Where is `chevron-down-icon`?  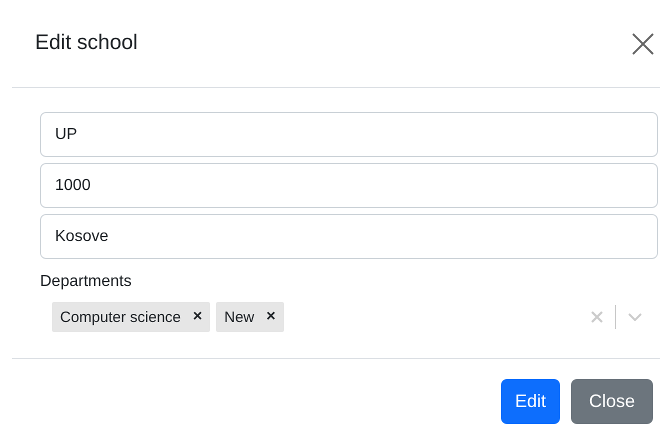 chevron-down-icon is located at coordinates (635, 317).